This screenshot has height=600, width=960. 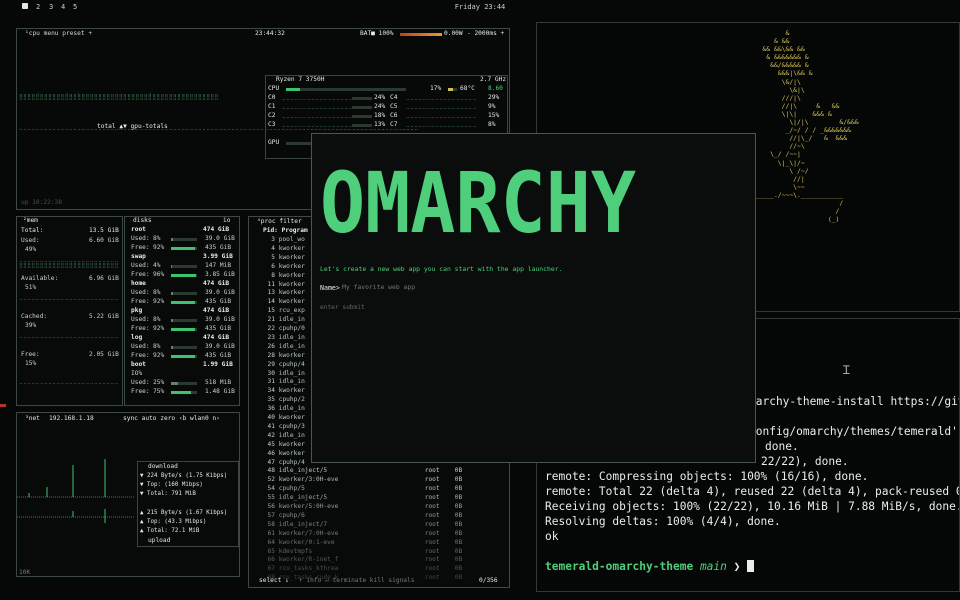 What do you see at coordinates (31, 287) in the screenshot?
I see `mem-available-pct: 51%` at bounding box center [31, 287].